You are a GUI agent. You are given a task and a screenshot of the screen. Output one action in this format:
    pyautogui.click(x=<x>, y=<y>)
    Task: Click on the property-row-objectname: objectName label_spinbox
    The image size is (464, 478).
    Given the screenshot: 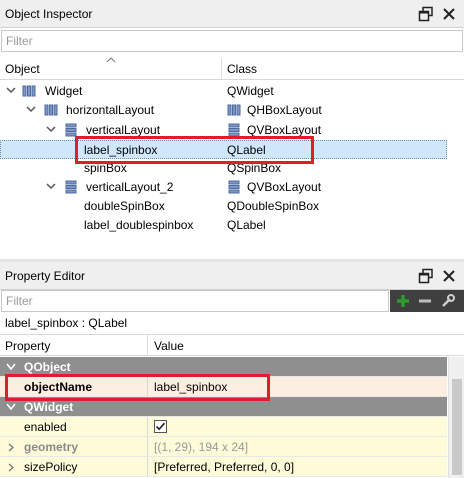 What is the action you would take?
    pyautogui.click(x=223, y=387)
    